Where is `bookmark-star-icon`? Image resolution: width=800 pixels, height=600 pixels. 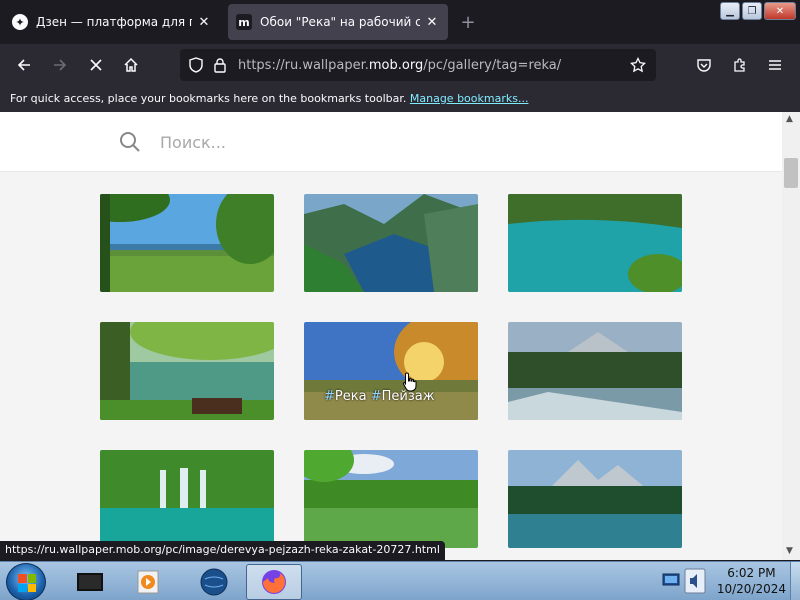
bookmark-star-icon is located at coordinates (638, 65).